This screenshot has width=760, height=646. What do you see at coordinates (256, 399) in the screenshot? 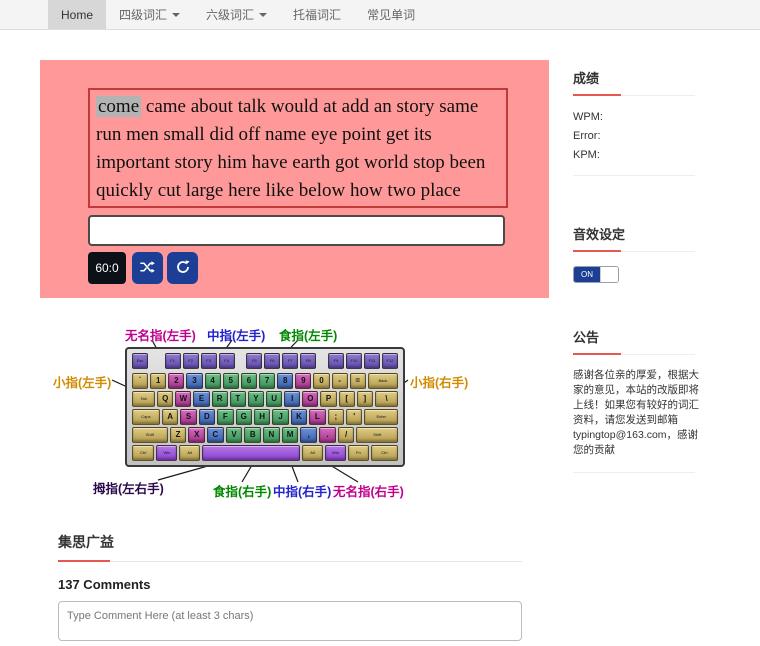
I see `keyboard-key: Y` at bounding box center [256, 399].